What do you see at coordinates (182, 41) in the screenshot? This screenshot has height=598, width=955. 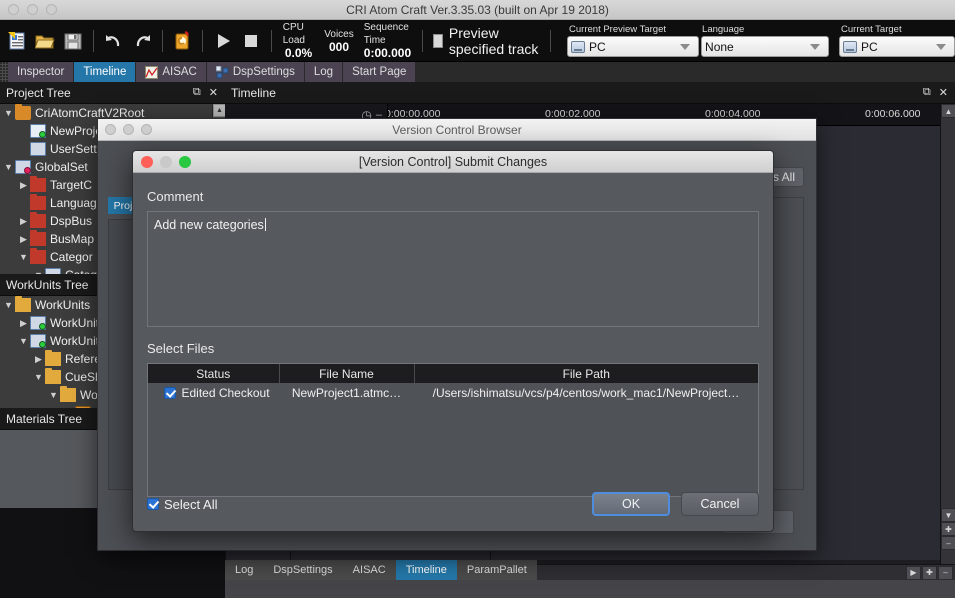 I see `build-icon` at bounding box center [182, 41].